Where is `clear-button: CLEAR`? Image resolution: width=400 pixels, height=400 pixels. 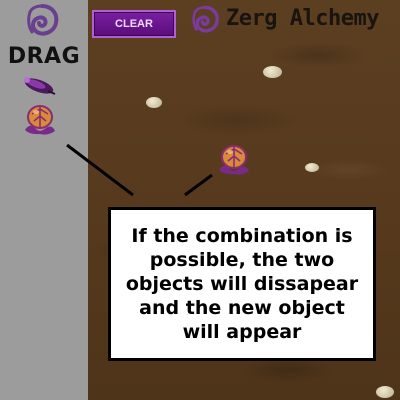
clear-button: CLEAR is located at coordinates (134, 24).